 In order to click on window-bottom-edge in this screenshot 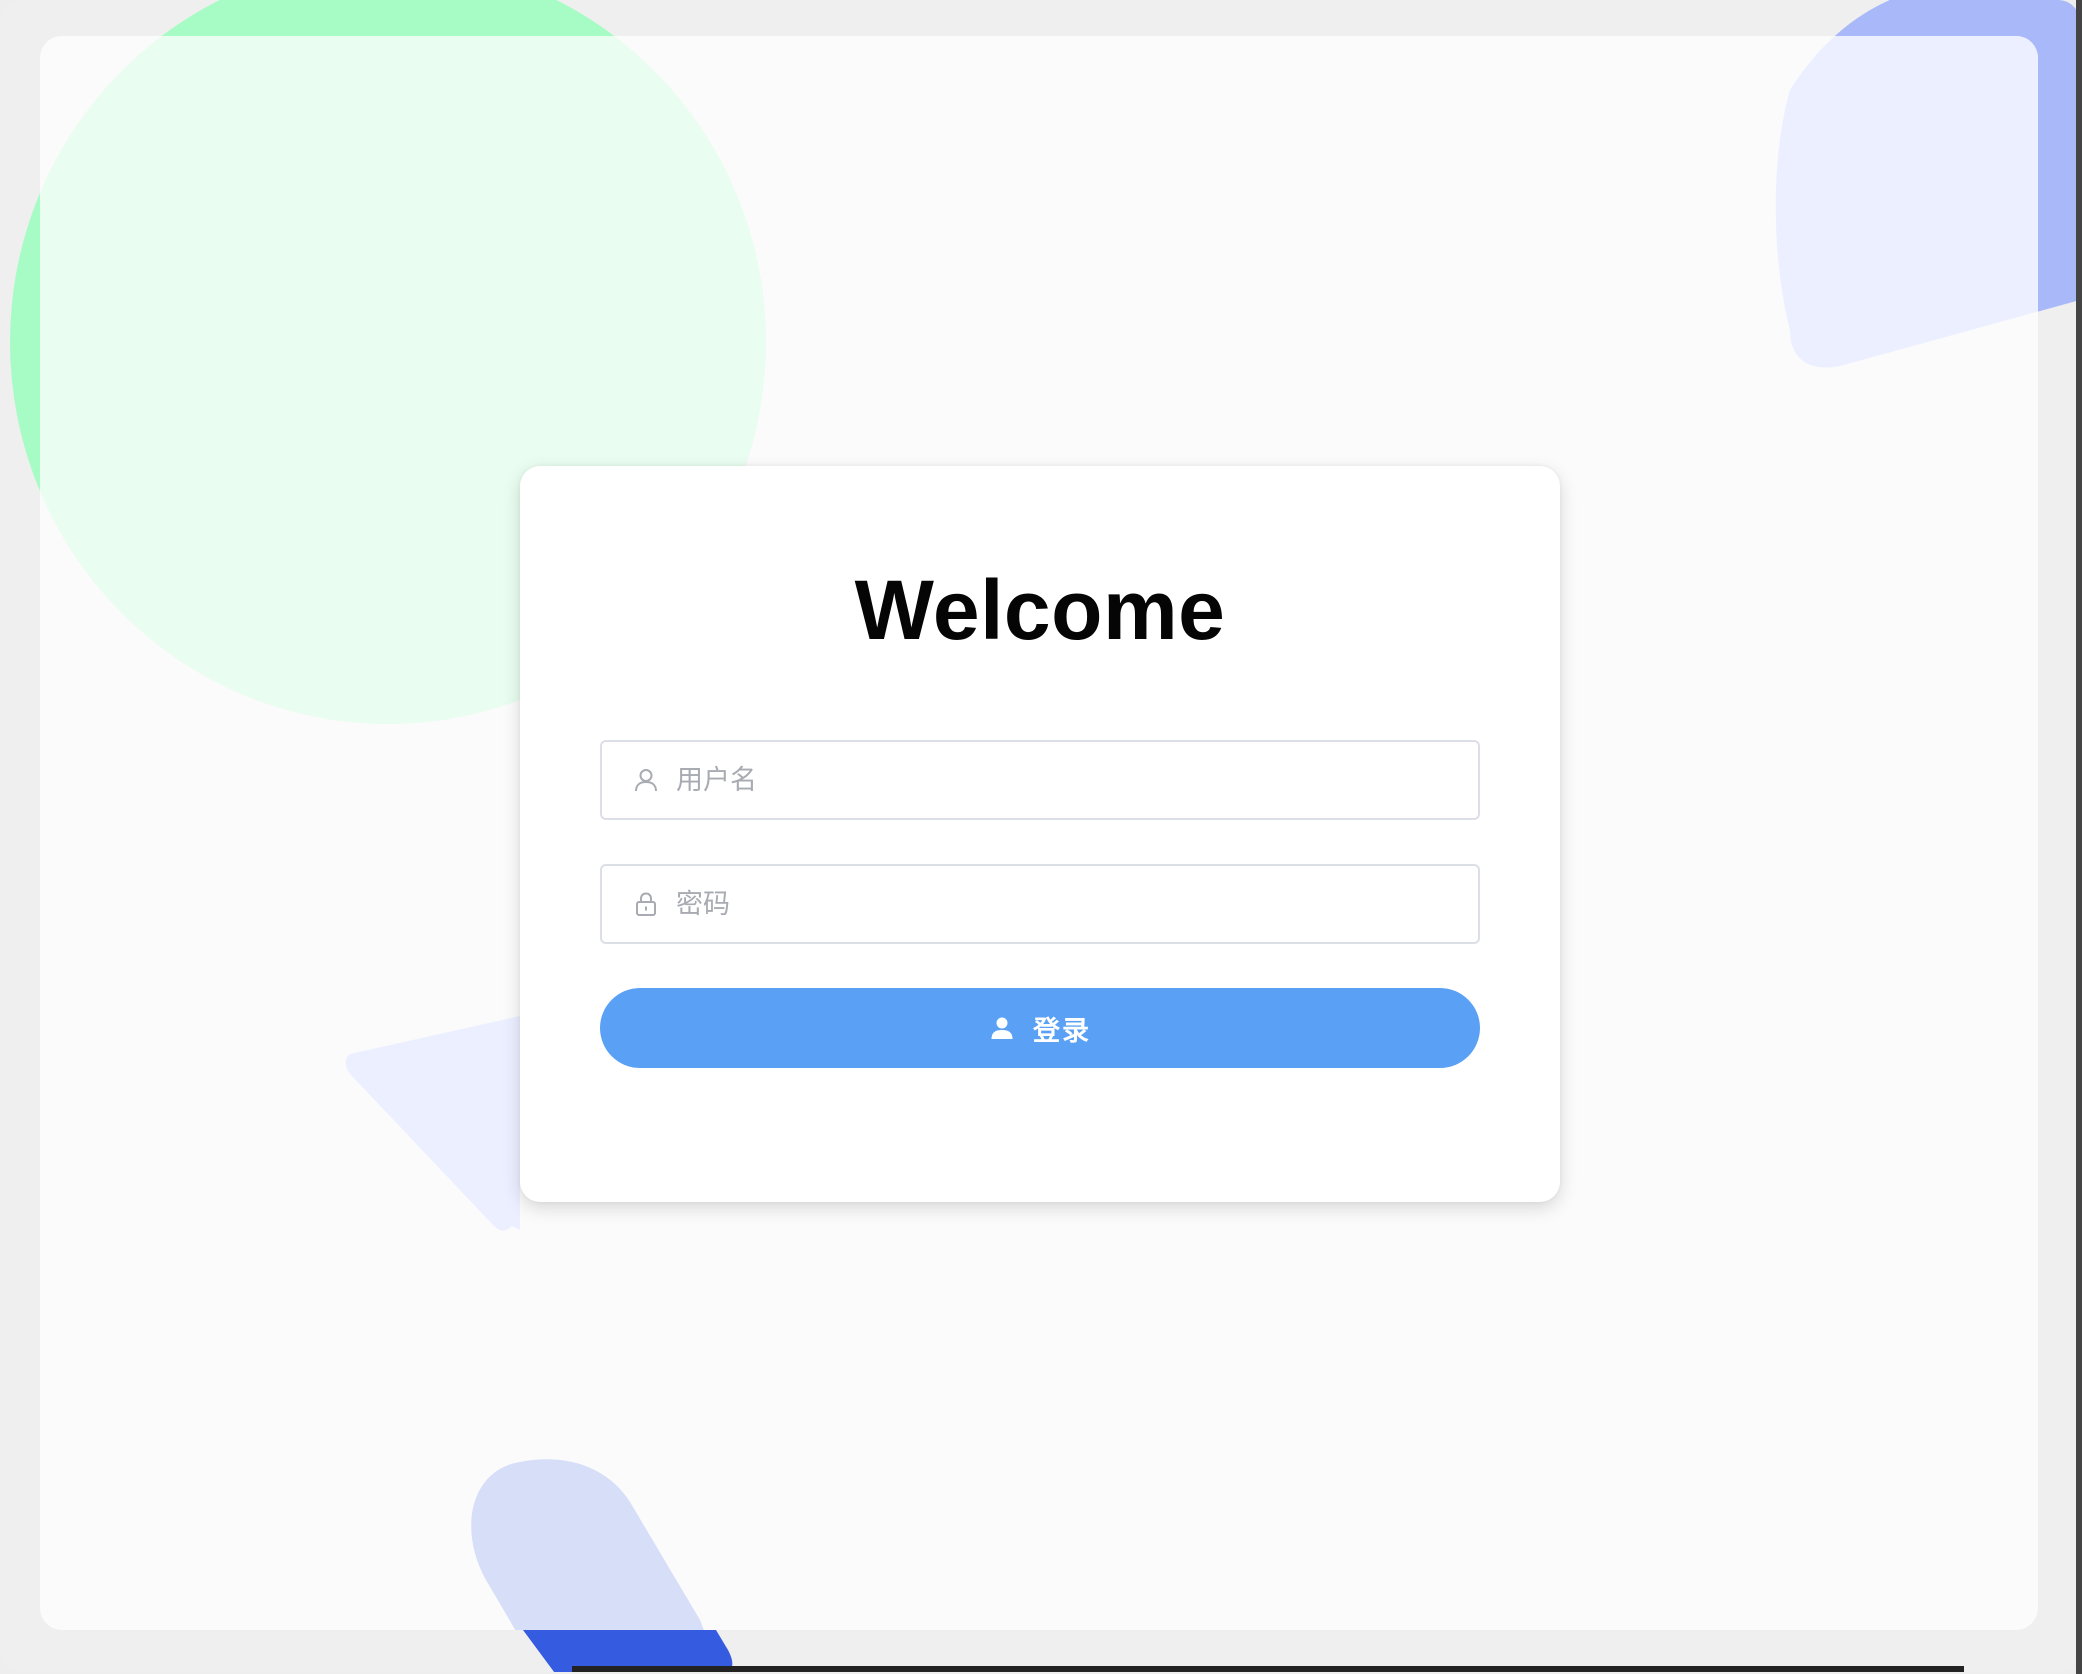, I will do `click(1268, 1669)`.